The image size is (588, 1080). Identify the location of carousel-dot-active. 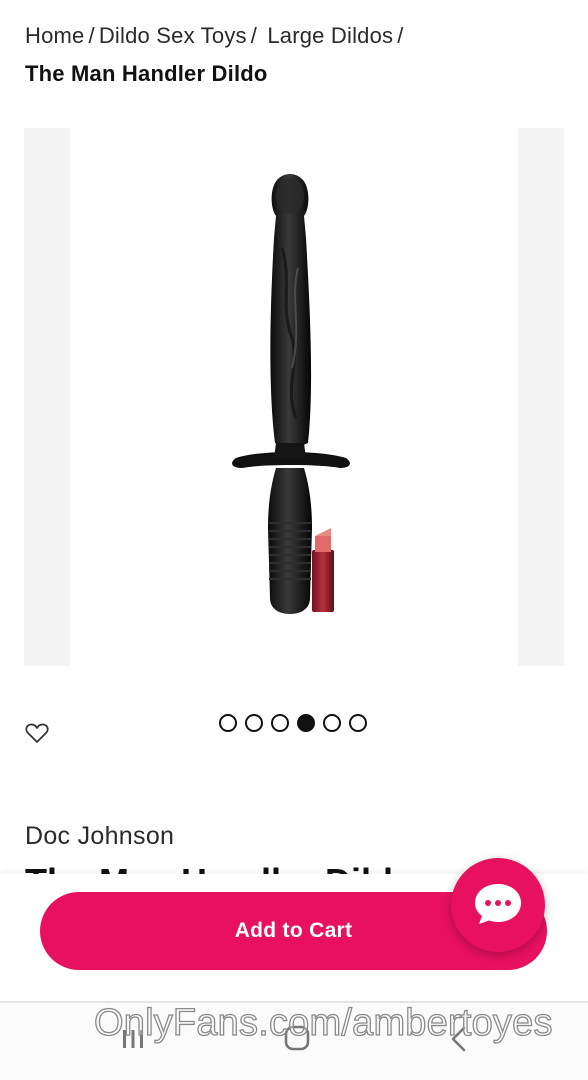
(306, 723).